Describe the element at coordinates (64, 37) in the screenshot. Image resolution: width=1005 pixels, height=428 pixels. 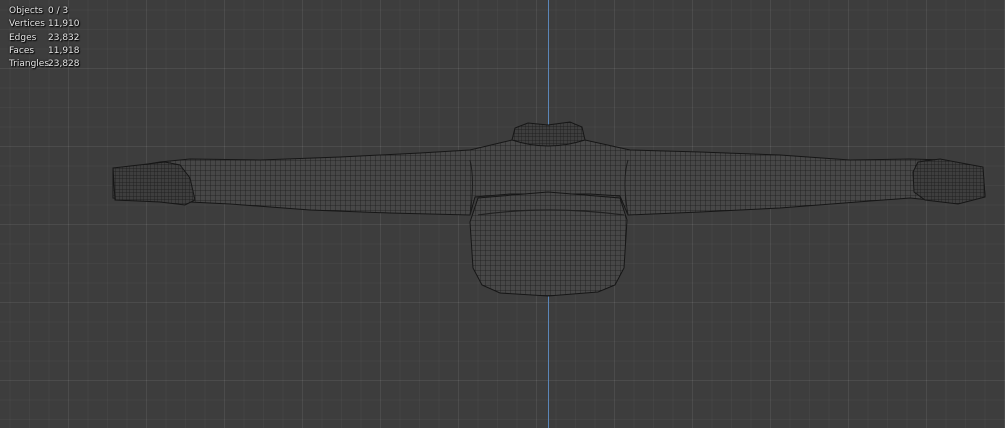
I see `stat-value: 23,832` at that location.